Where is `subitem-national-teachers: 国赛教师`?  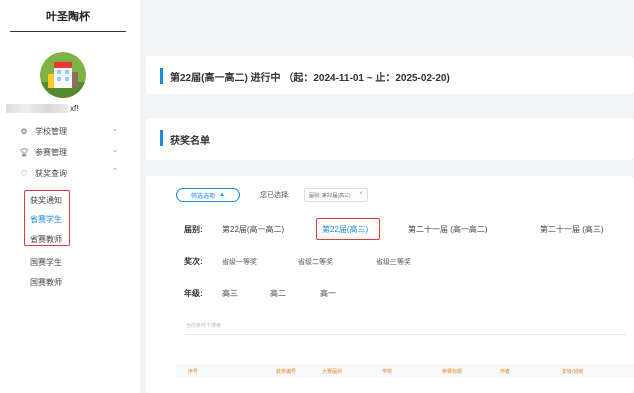 subitem-national-teachers: 国赛教师 is located at coordinates (46, 283).